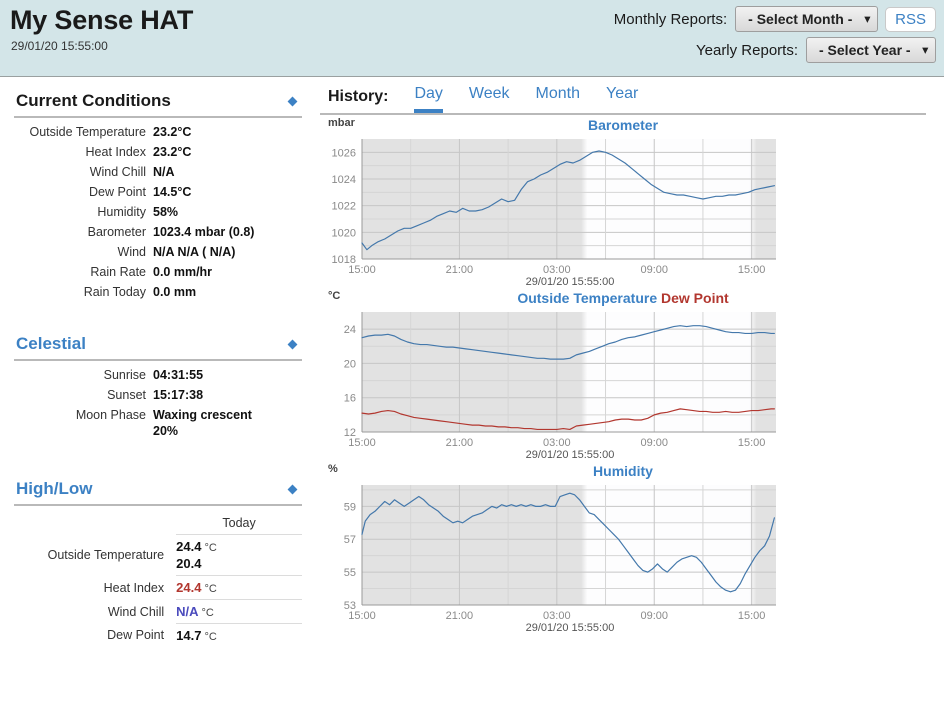 Image resolution: width=944 pixels, height=716 pixels. I want to click on moon-phase-label: Moon Phase, so click(110, 415).